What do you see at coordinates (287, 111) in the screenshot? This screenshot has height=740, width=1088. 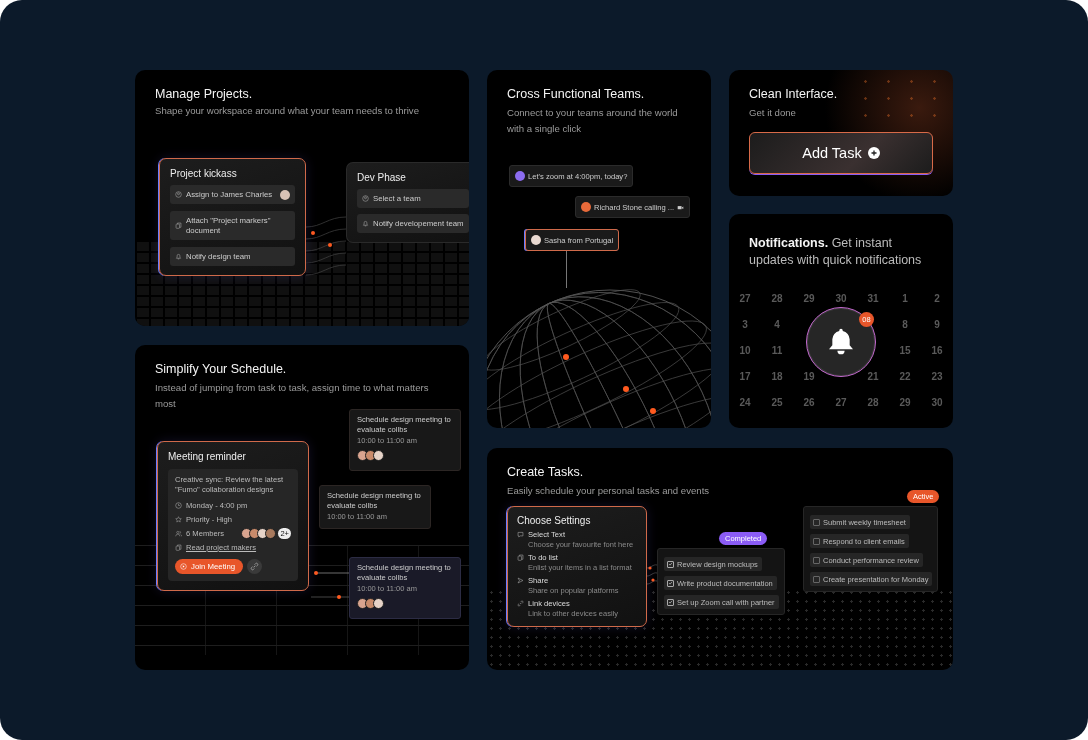 I see `card-subtitle: Shape your workspace around what your team needs to thrive` at bounding box center [287, 111].